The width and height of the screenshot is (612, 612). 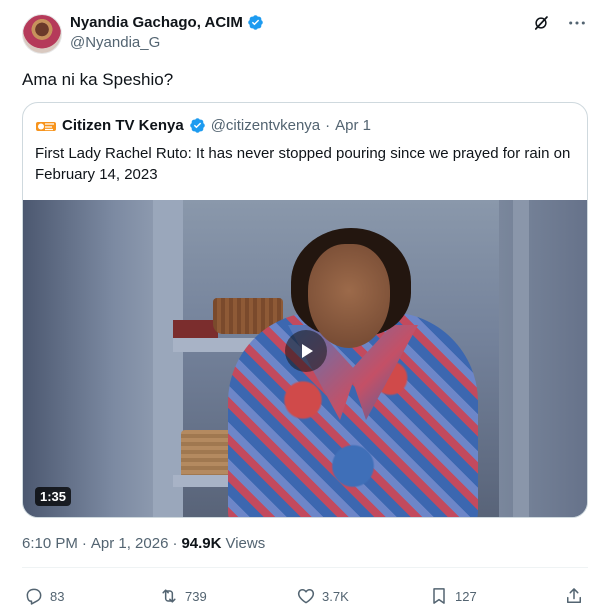 I want to click on tweet-time: 6:10 PM, so click(x=50, y=543).